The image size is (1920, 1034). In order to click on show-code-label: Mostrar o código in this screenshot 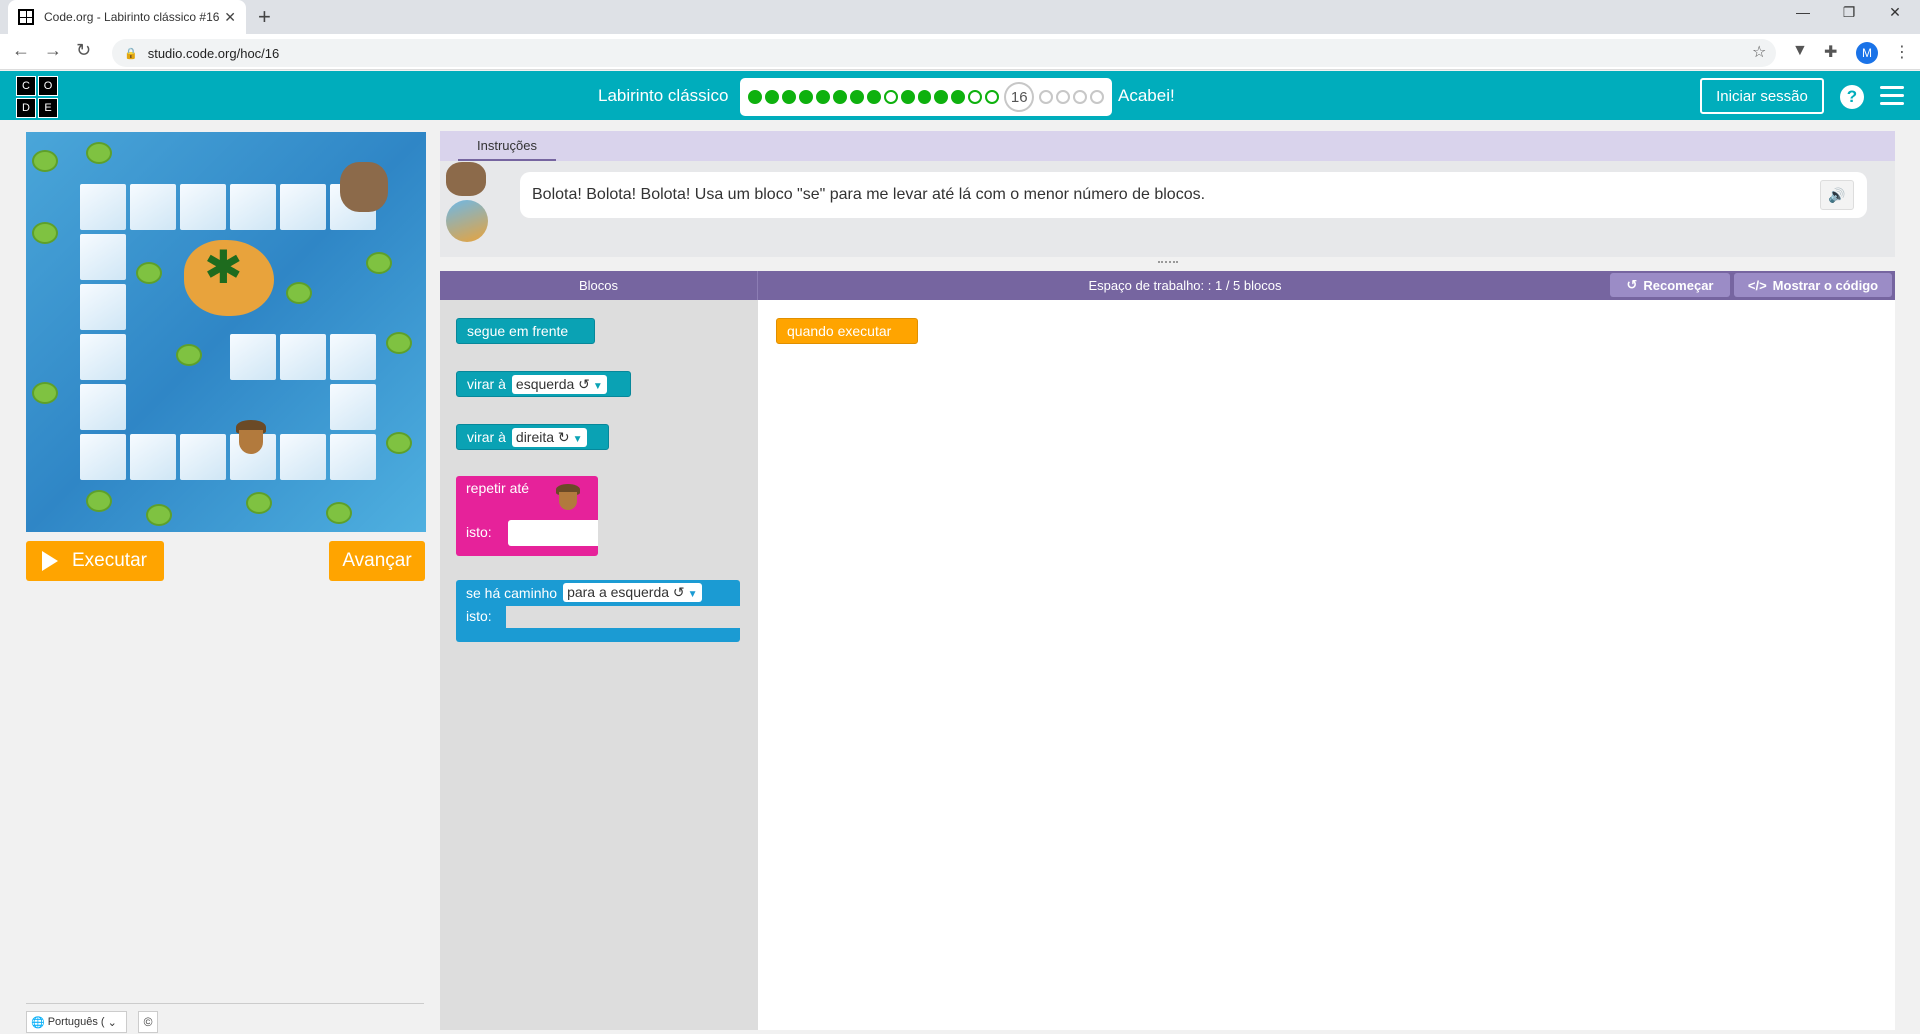, I will do `click(1825, 285)`.